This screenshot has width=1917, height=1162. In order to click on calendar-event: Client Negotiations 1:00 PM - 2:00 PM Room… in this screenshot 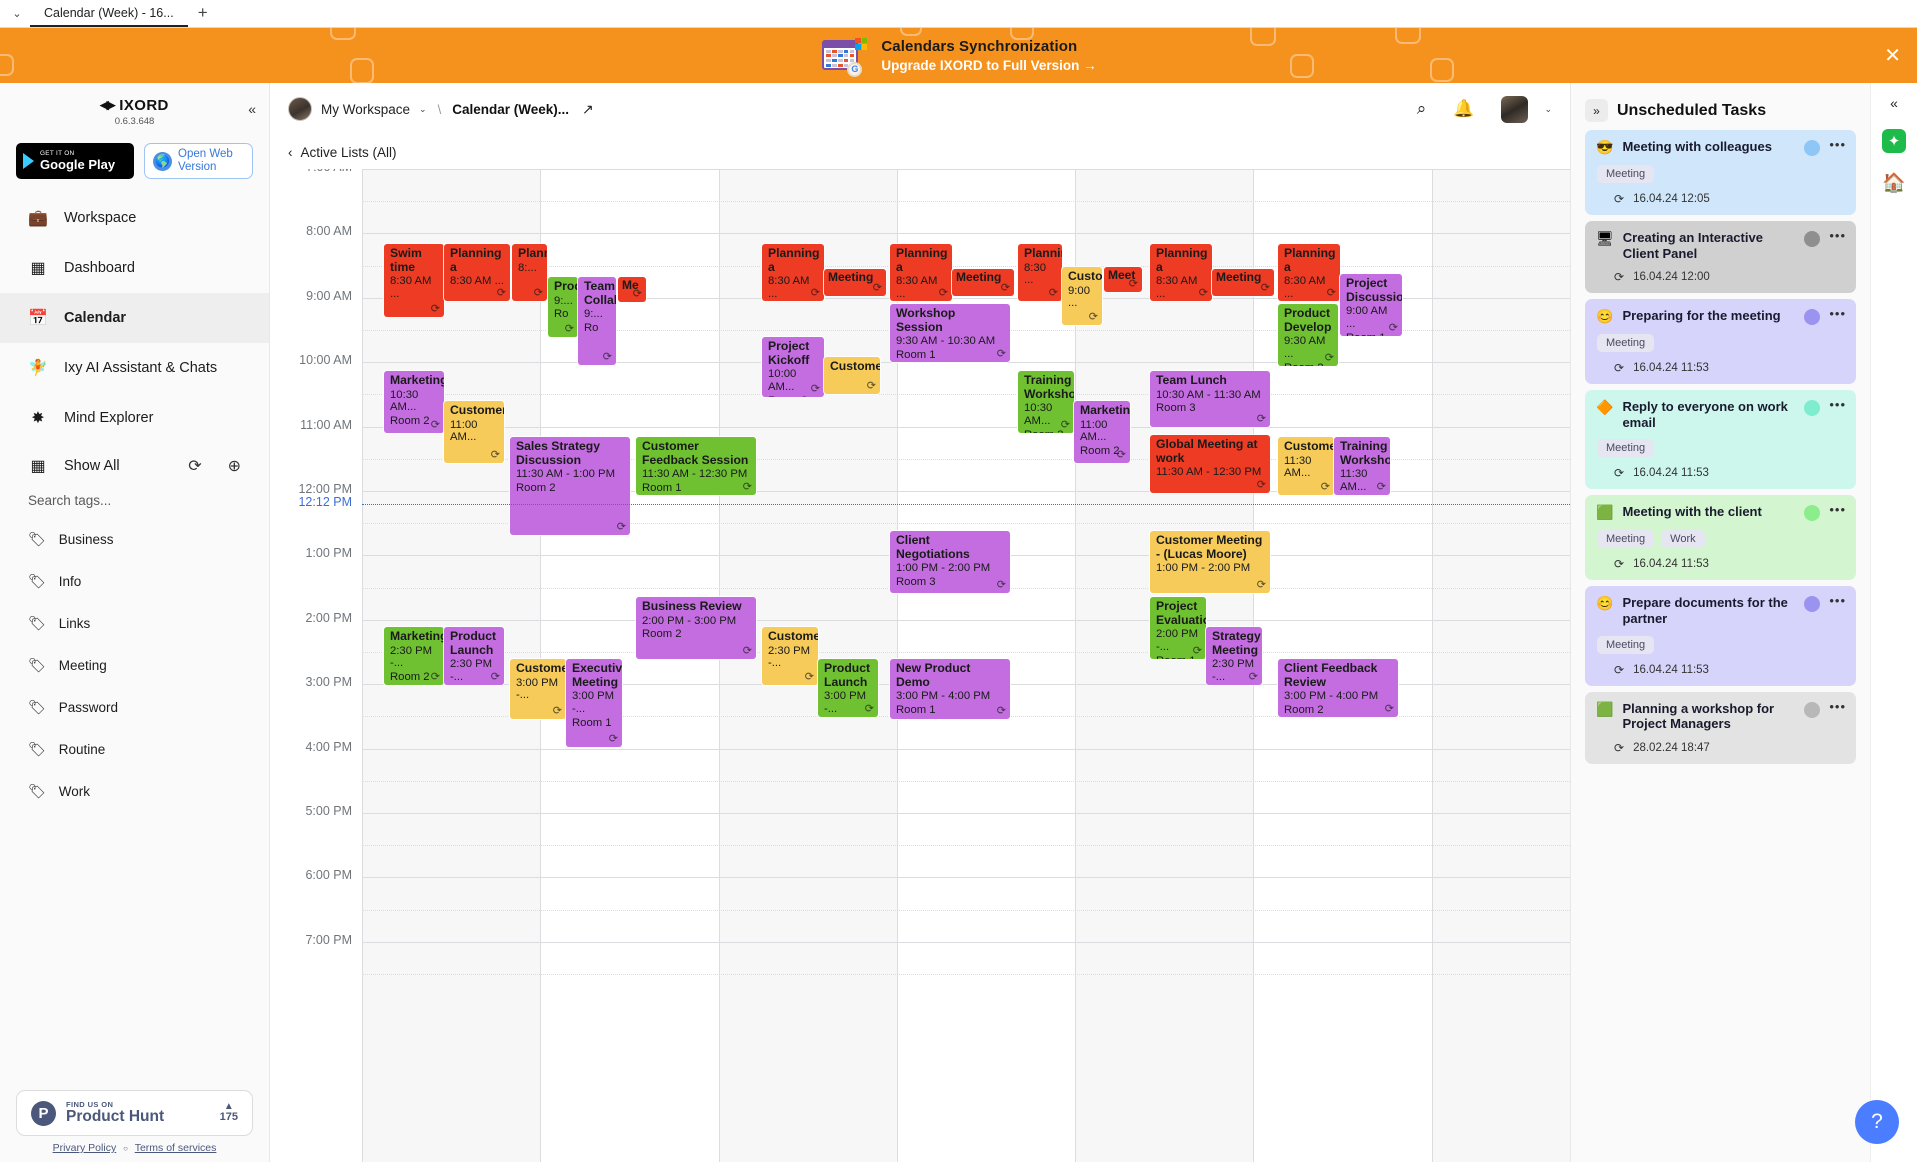, I will do `click(950, 562)`.